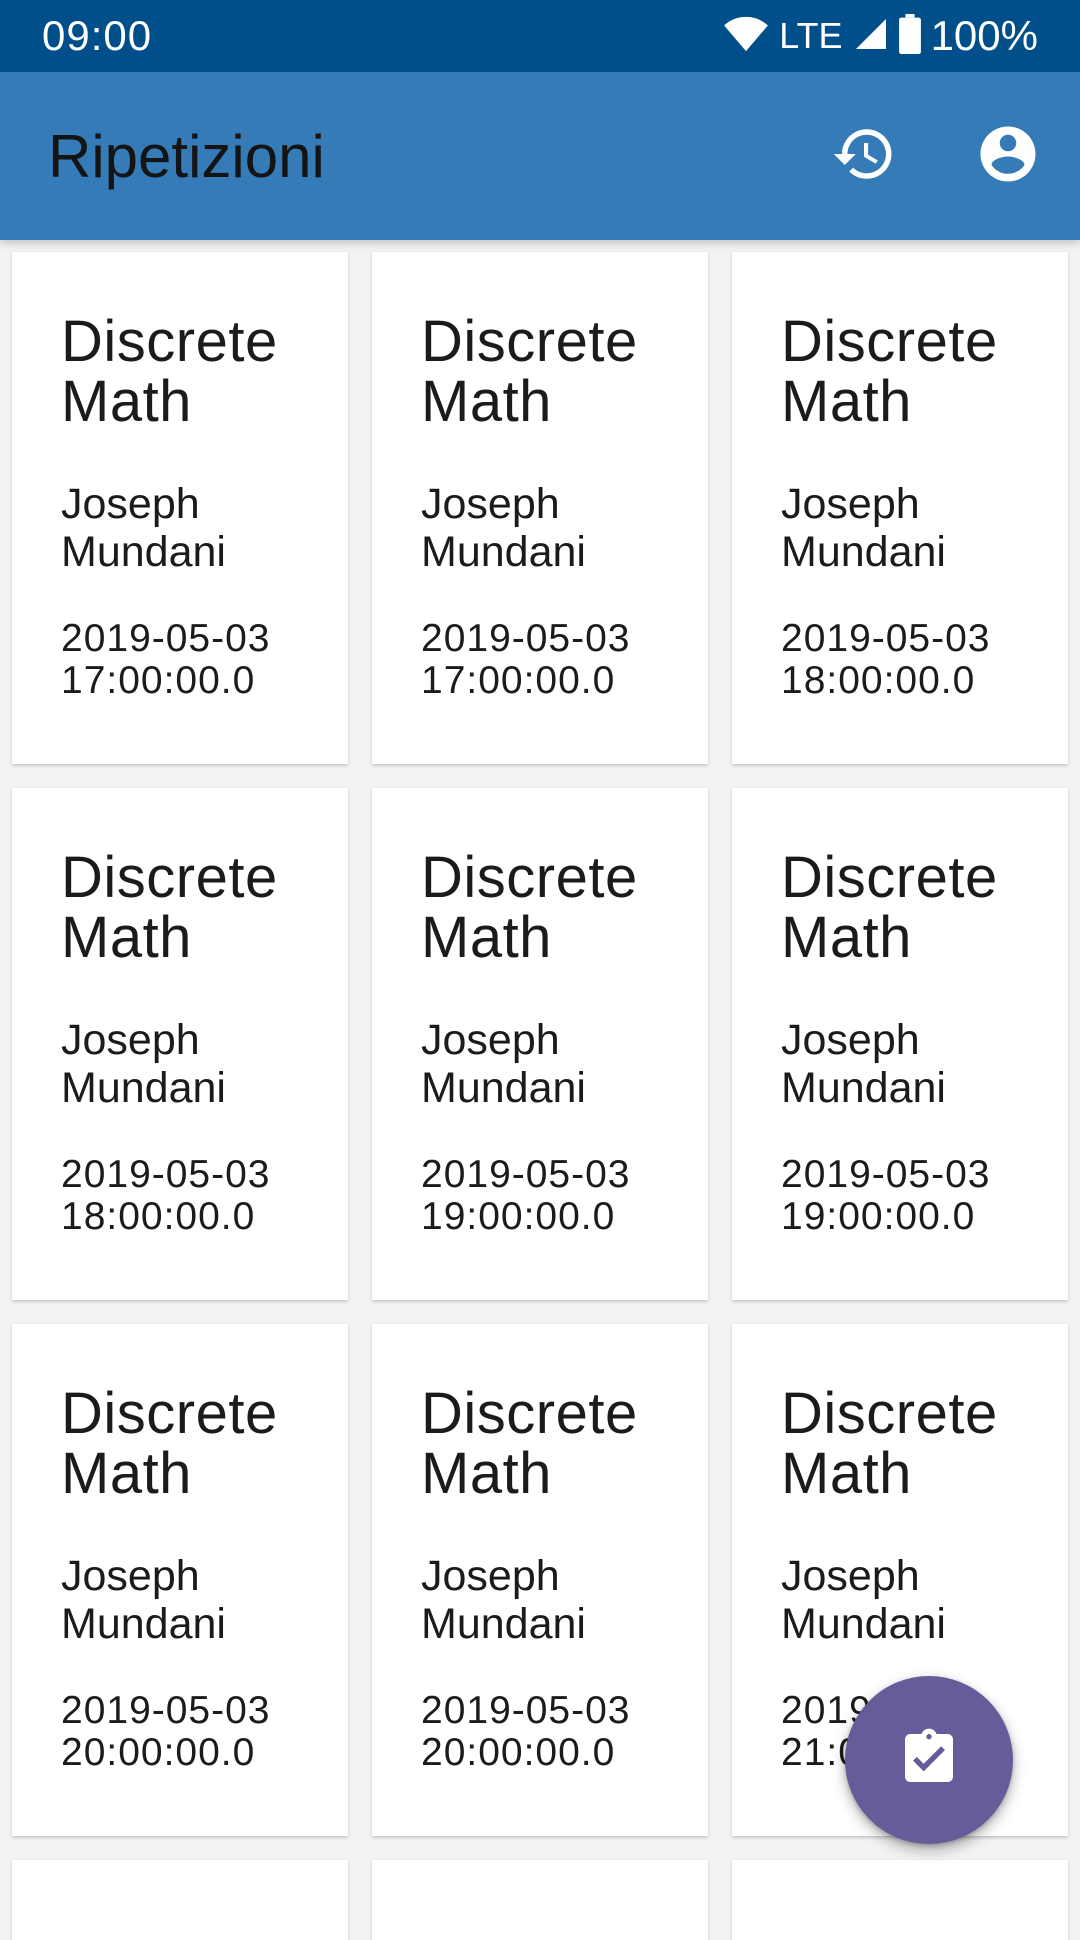 Image resolution: width=1080 pixels, height=1940 pixels. What do you see at coordinates (909, 36) in the screenshot?
I see `battery-icon` at bounding box center [909, 36].